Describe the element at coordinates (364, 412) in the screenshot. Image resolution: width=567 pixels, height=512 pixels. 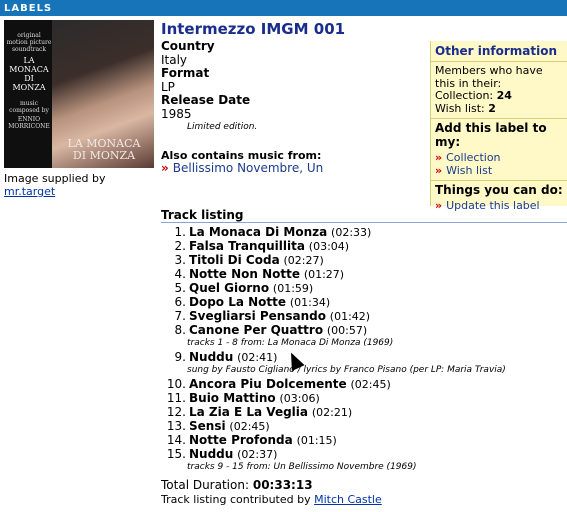
I see `track-row: 12. La Zia E La Veglia (02:21)` at that location.